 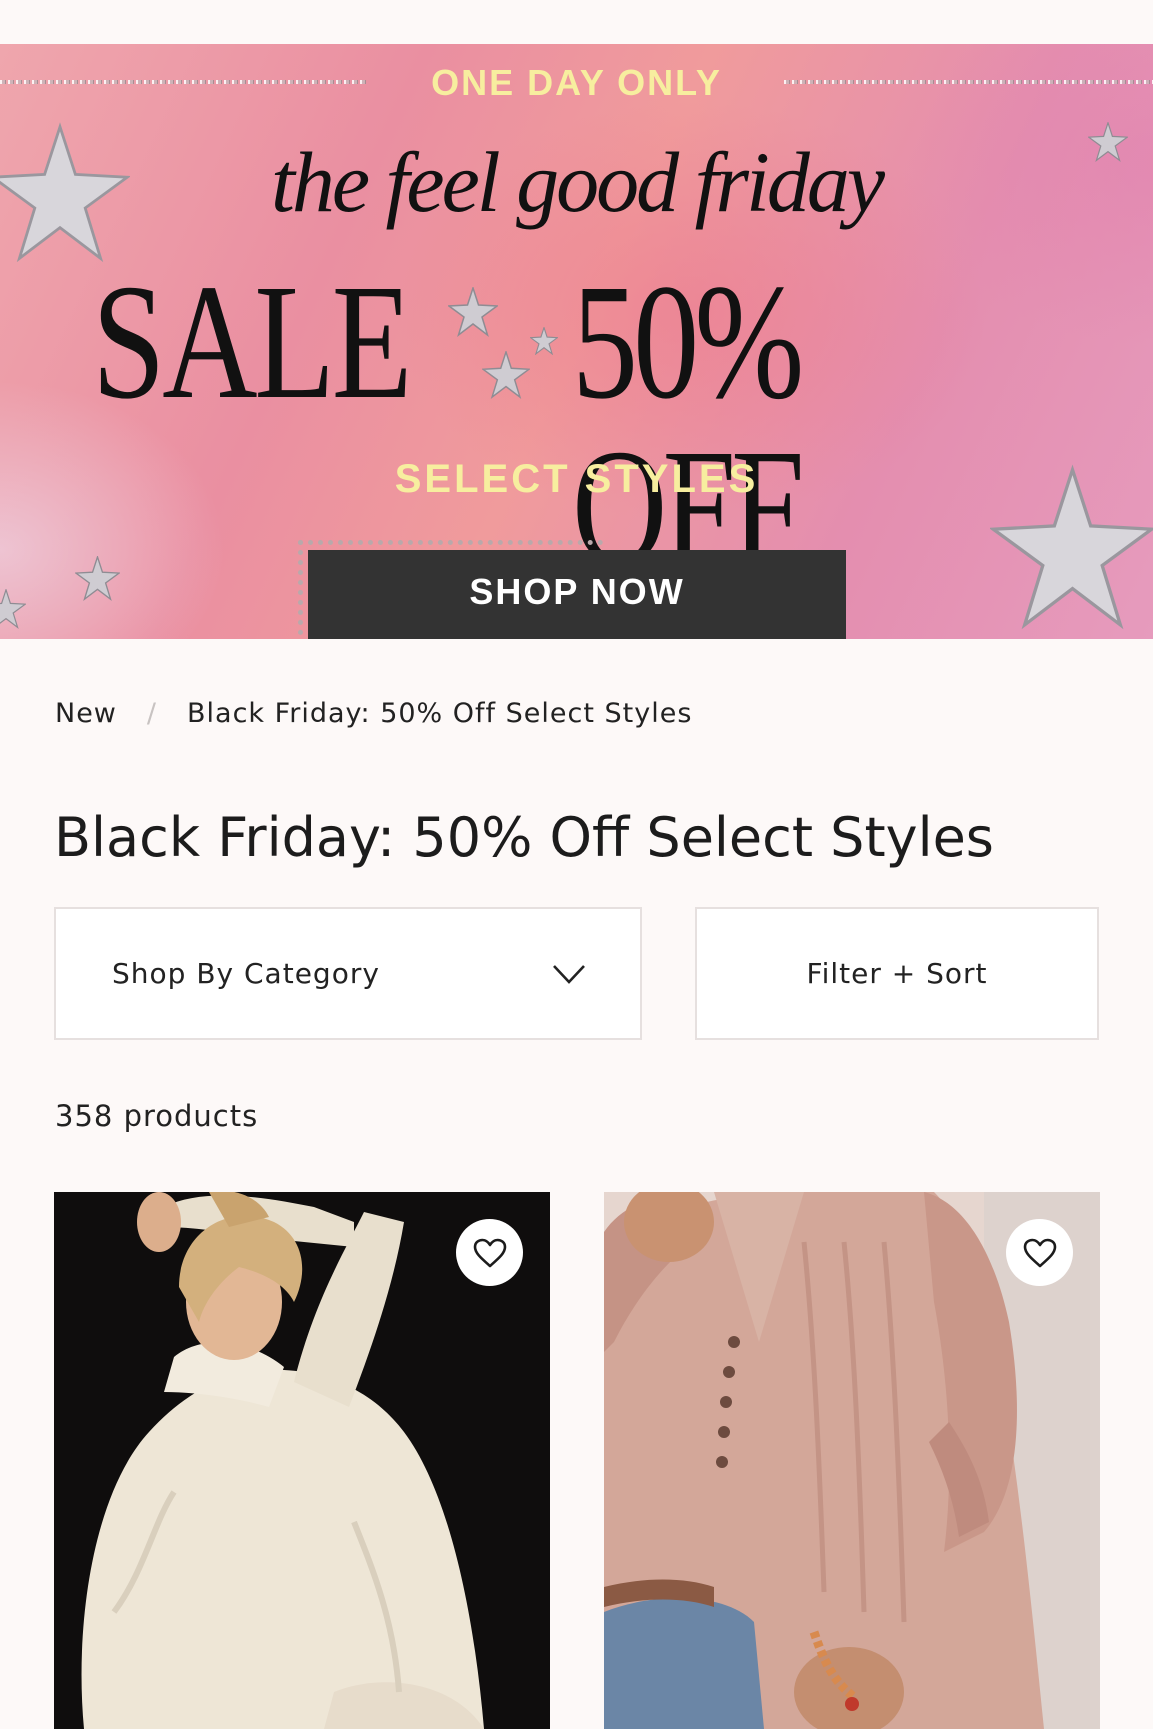 I want to click on filter-sort-label: Filter + Sort, so click(x=897, y=973).